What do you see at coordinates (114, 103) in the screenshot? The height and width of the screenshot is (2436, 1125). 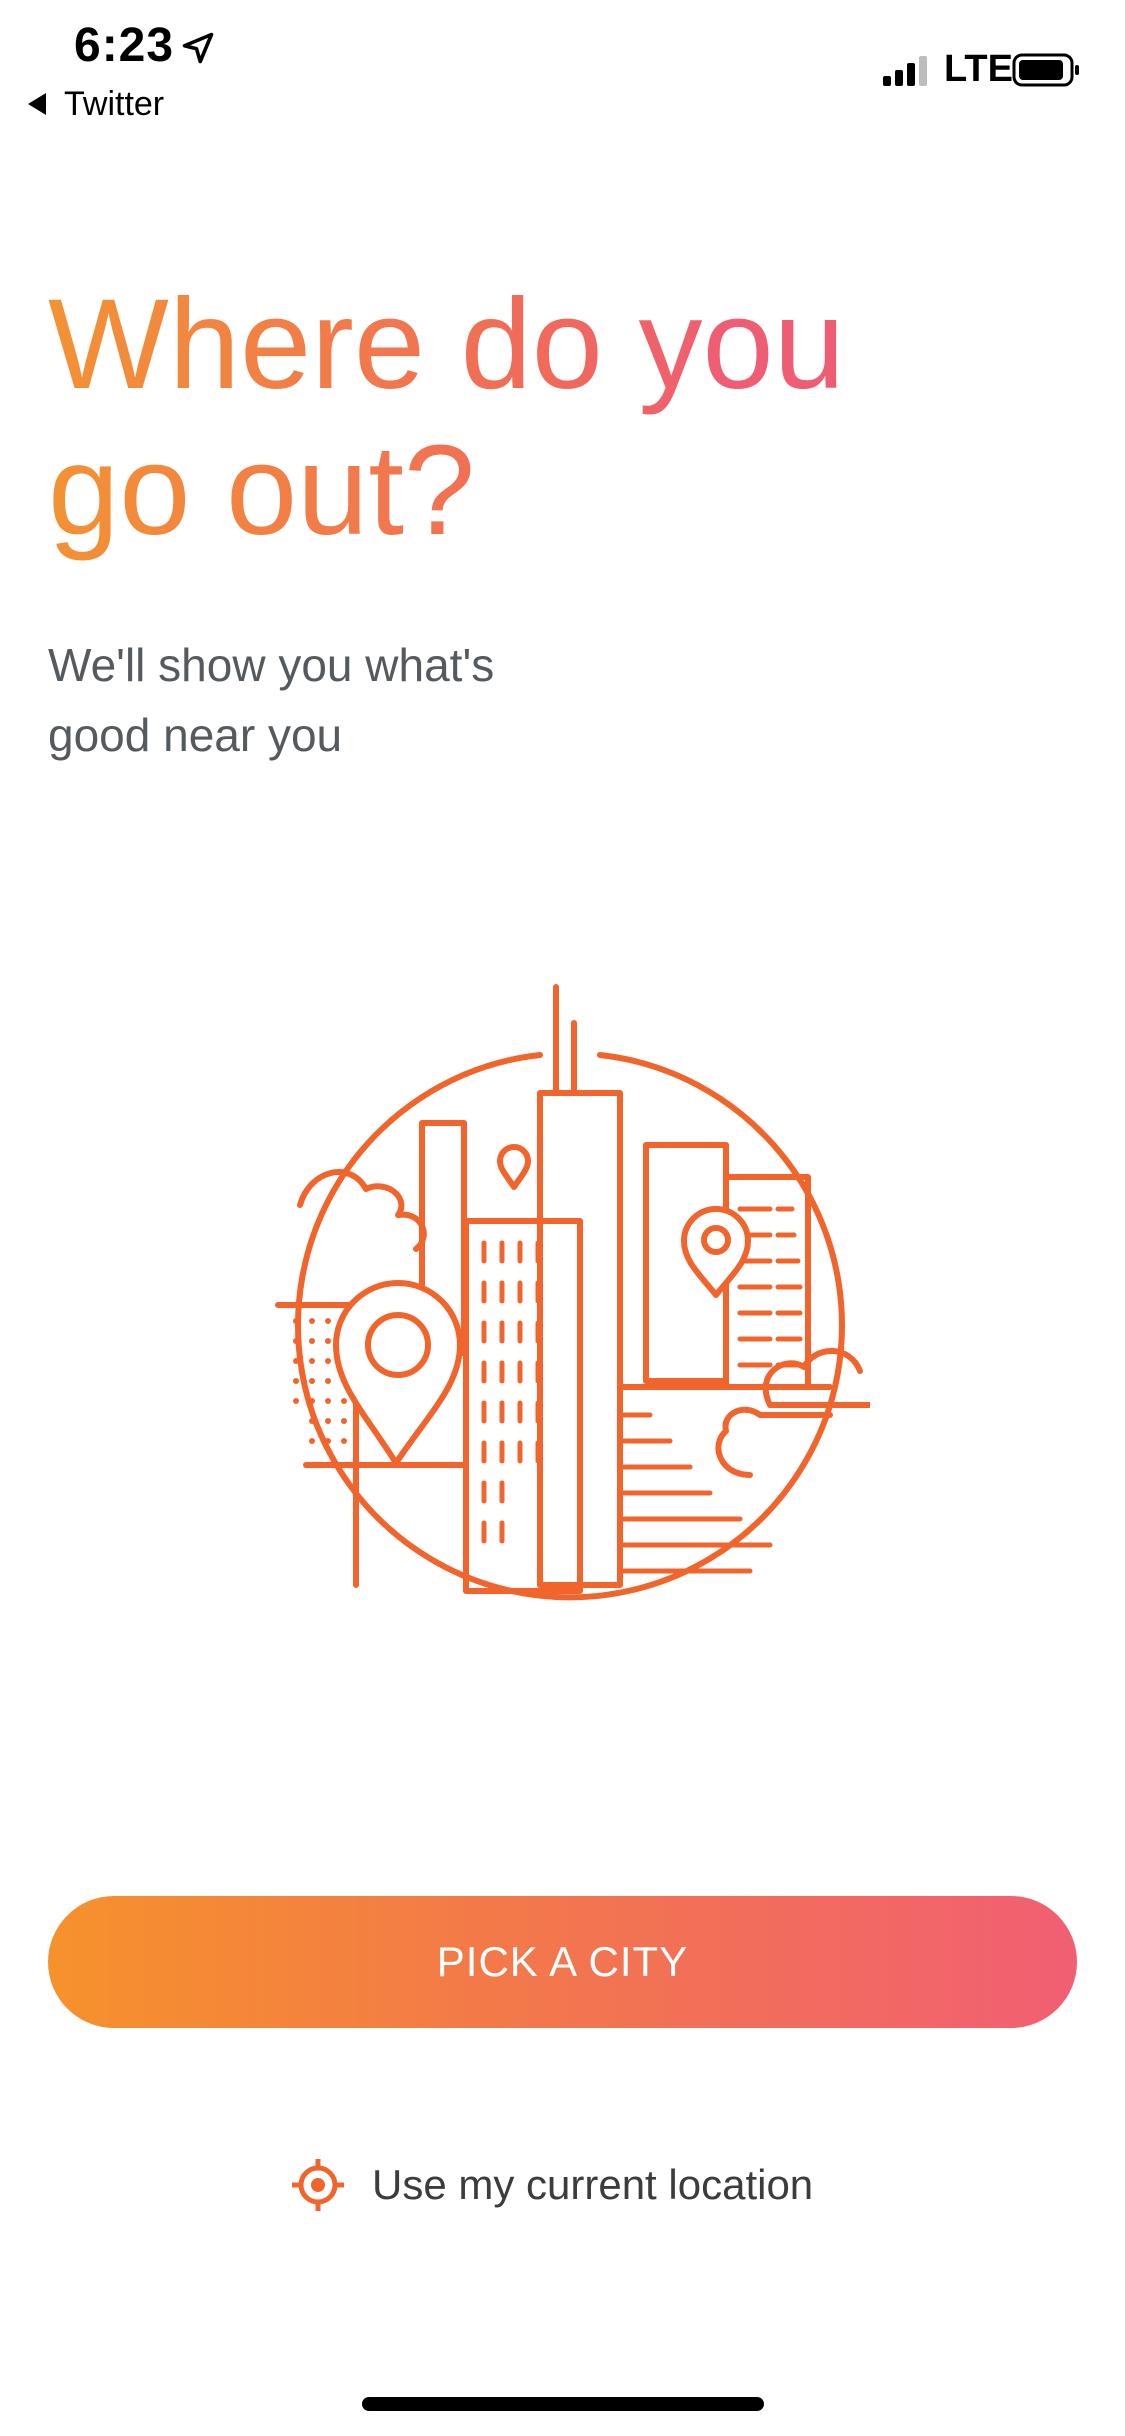 I see `back-app-label: Twitter` at bounding box center [114, 103].